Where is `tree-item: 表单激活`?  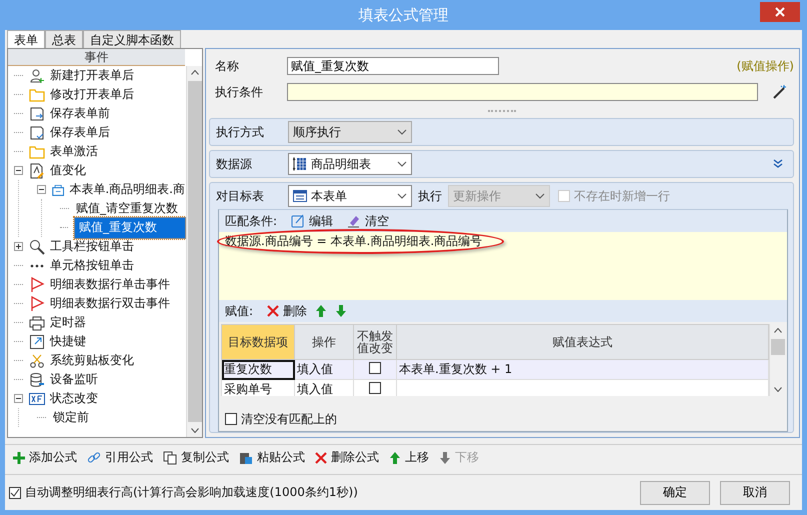 tree-item: 表单激活 is located at coordinates (74, 151).